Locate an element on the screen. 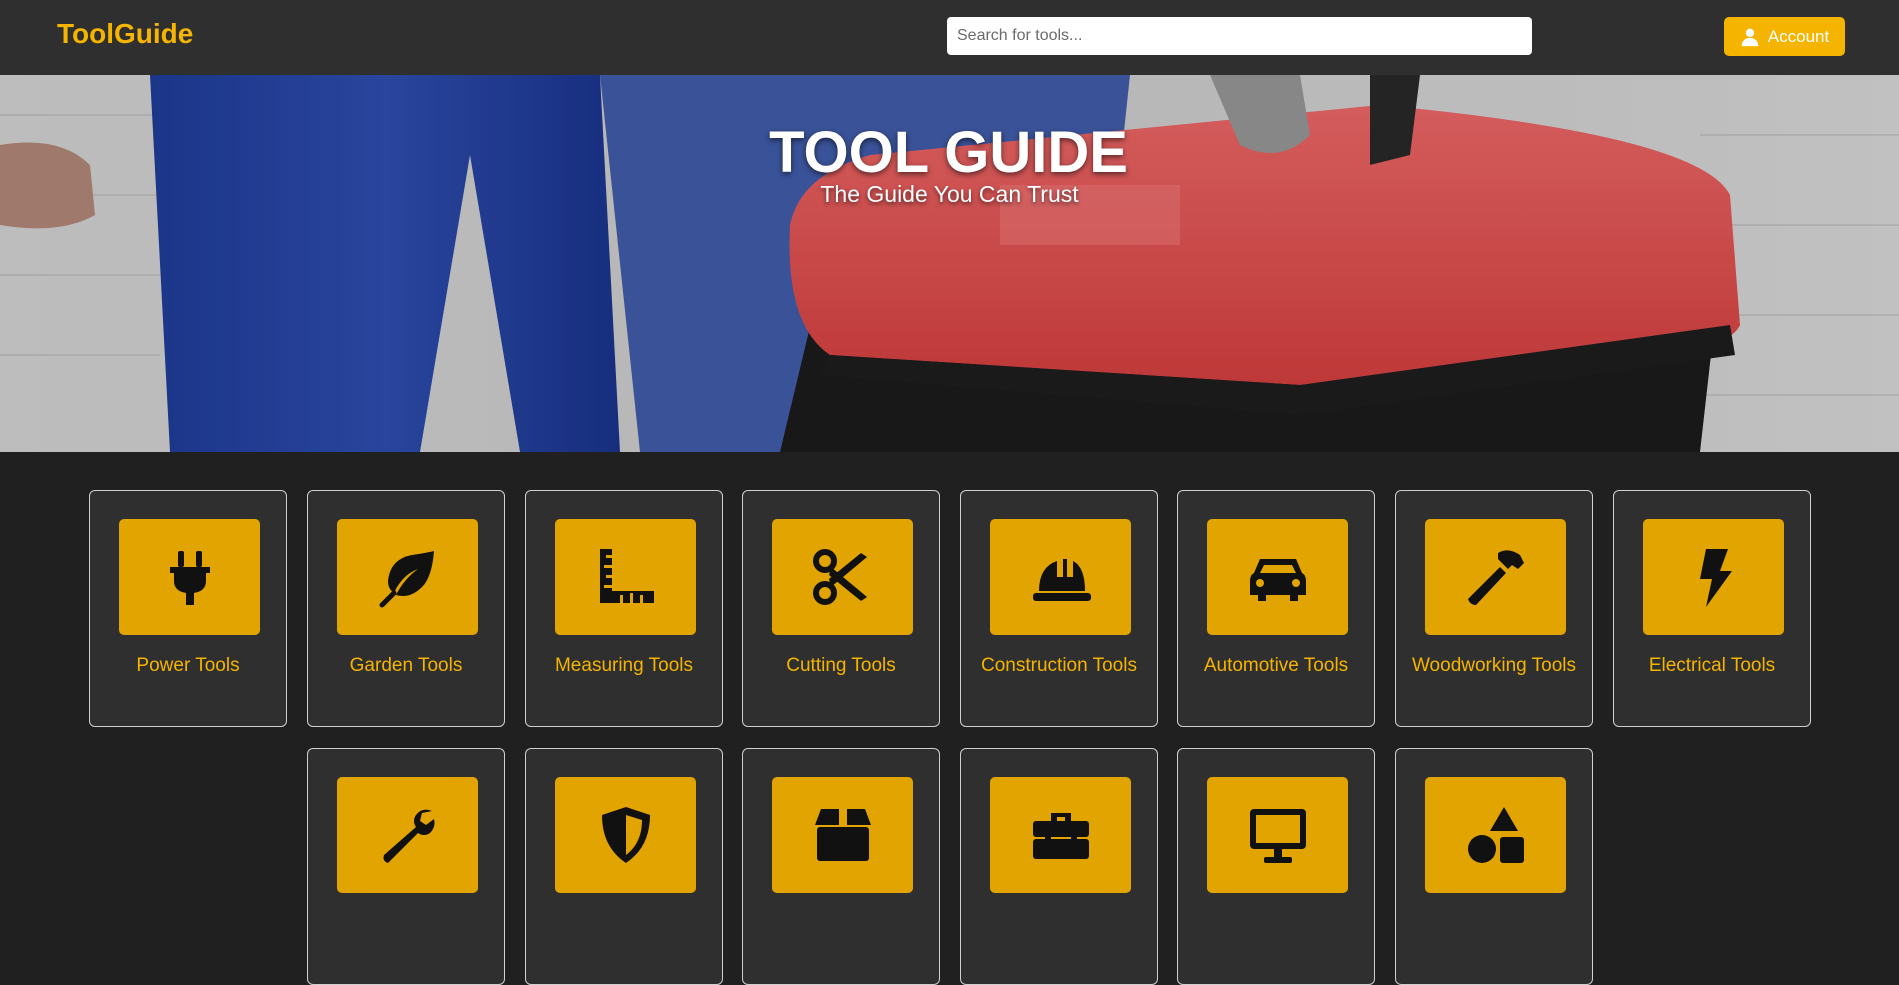  shapes-icon is located at coordinates (1495, 835).